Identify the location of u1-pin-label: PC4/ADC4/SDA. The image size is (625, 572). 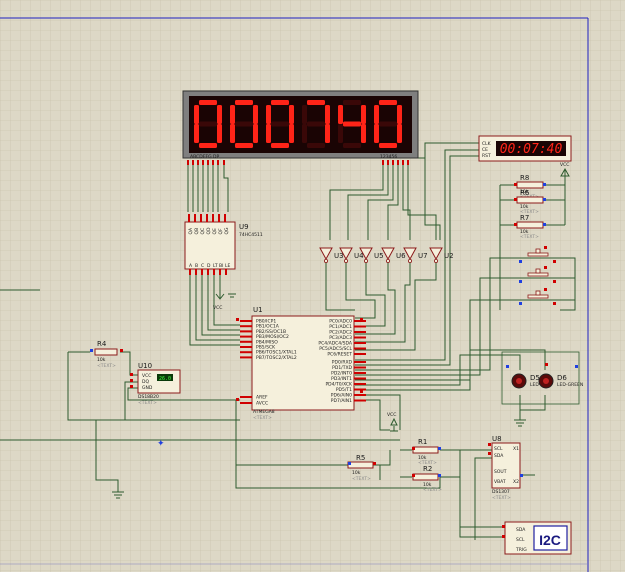
(335, 344).